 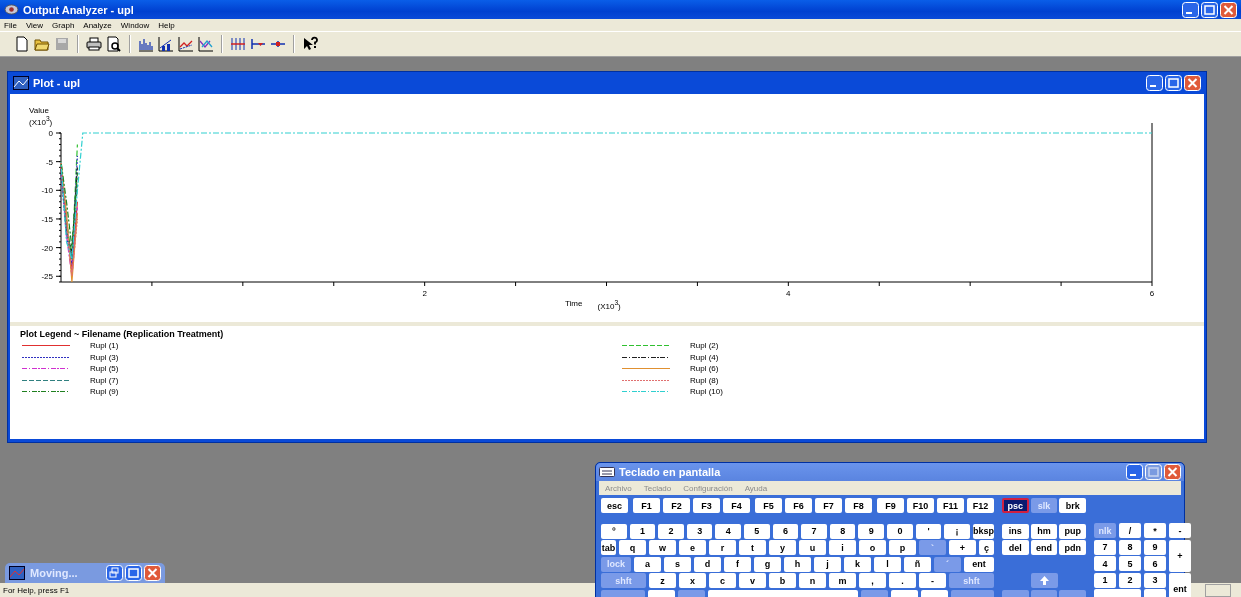 What do you see at coordinates (114, 44) in the screenshot?
I see `print-preview-icon` at bounding box center [114, 44].